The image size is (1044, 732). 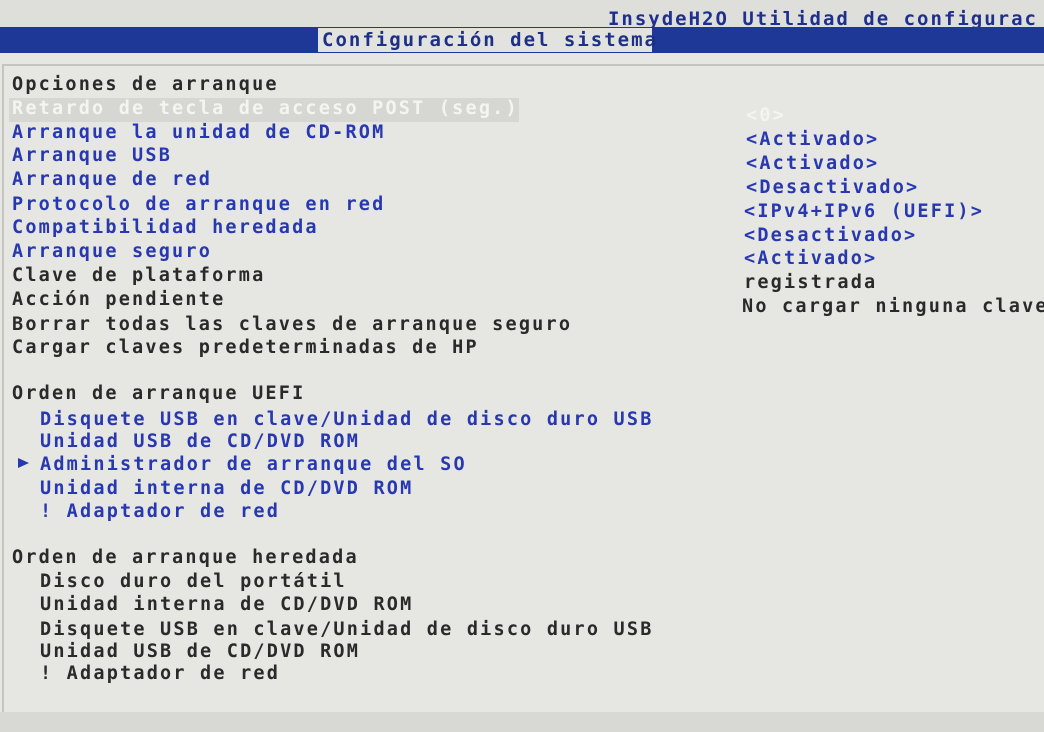 I want to click on option-network-boot: Arranque de red, so click(x=112, y=179).